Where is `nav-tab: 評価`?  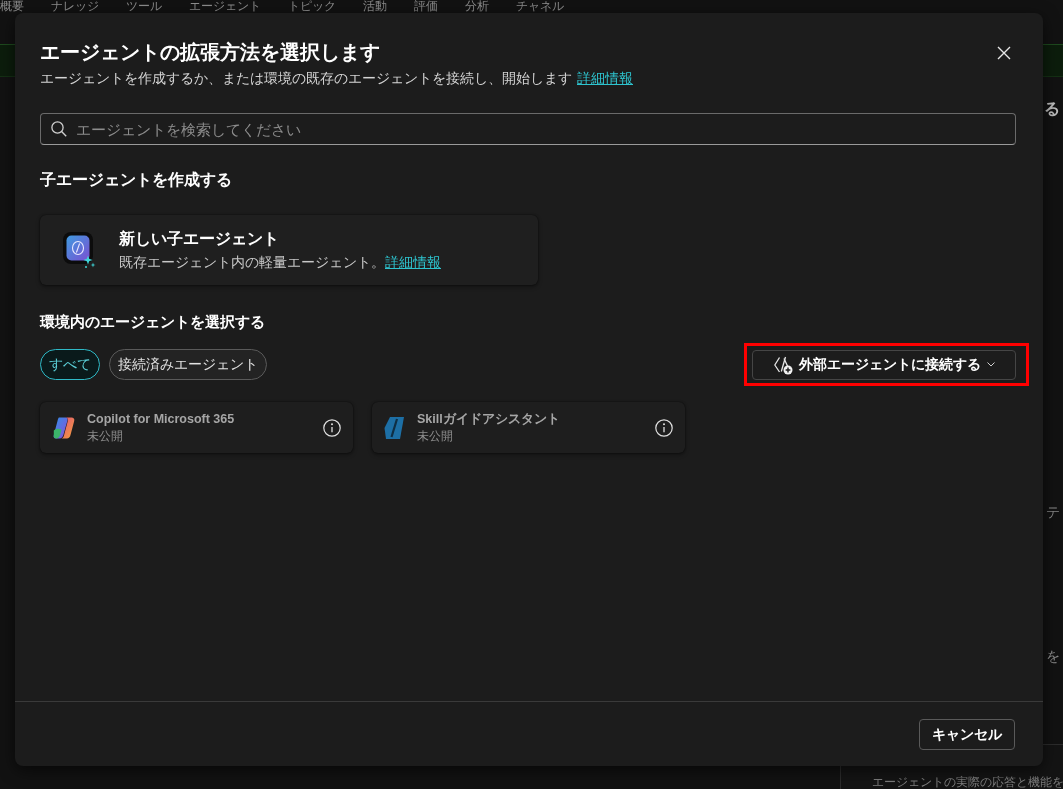 nav-tab: 評価 is located at coordinates (426, 6).